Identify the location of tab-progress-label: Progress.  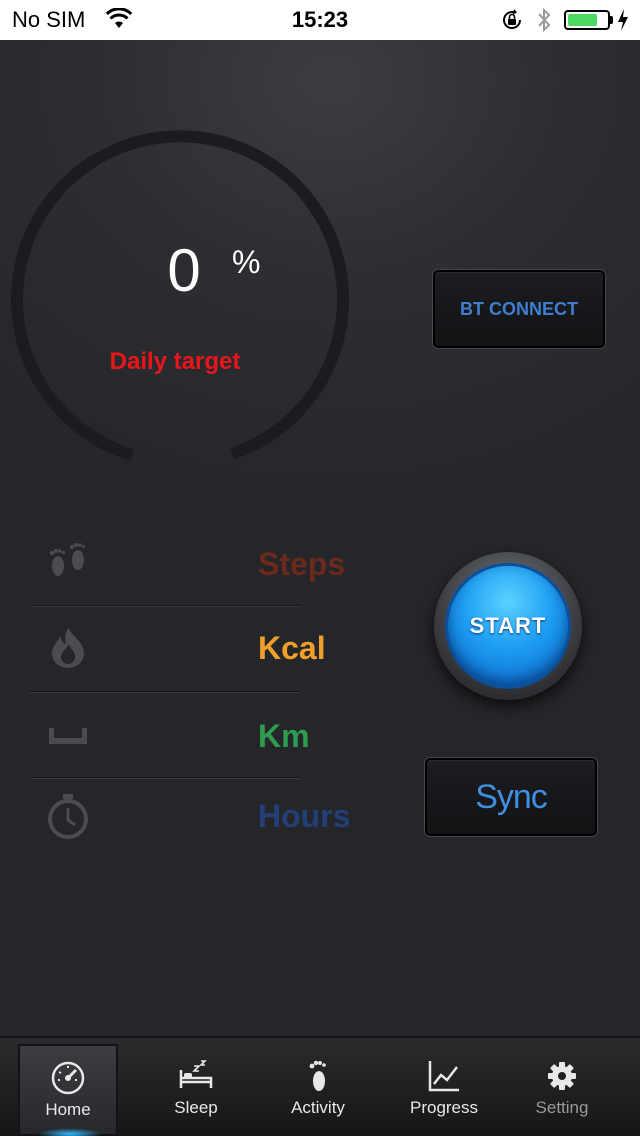
(444, 1107).